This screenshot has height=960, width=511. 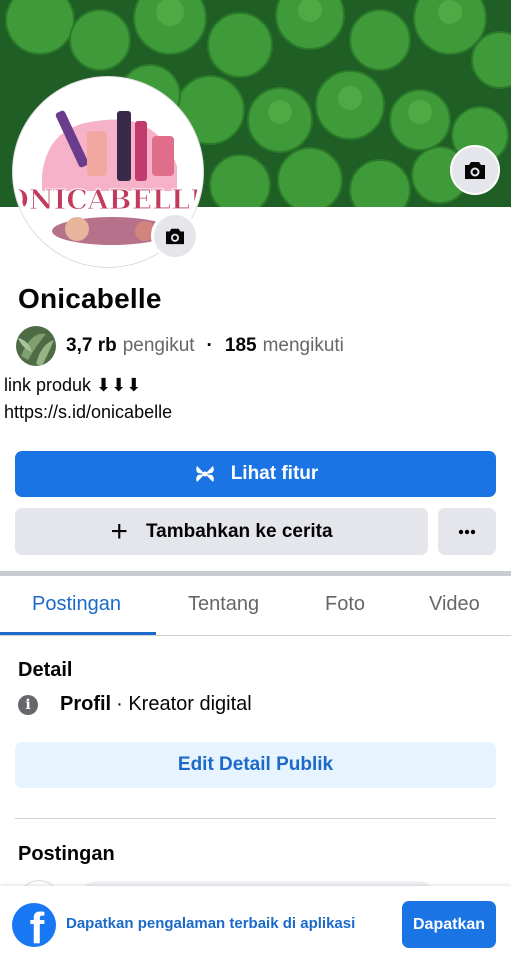 I want to click on bio-line-1: link produk ⬇⬇⬇, so click(x=73, y=385).